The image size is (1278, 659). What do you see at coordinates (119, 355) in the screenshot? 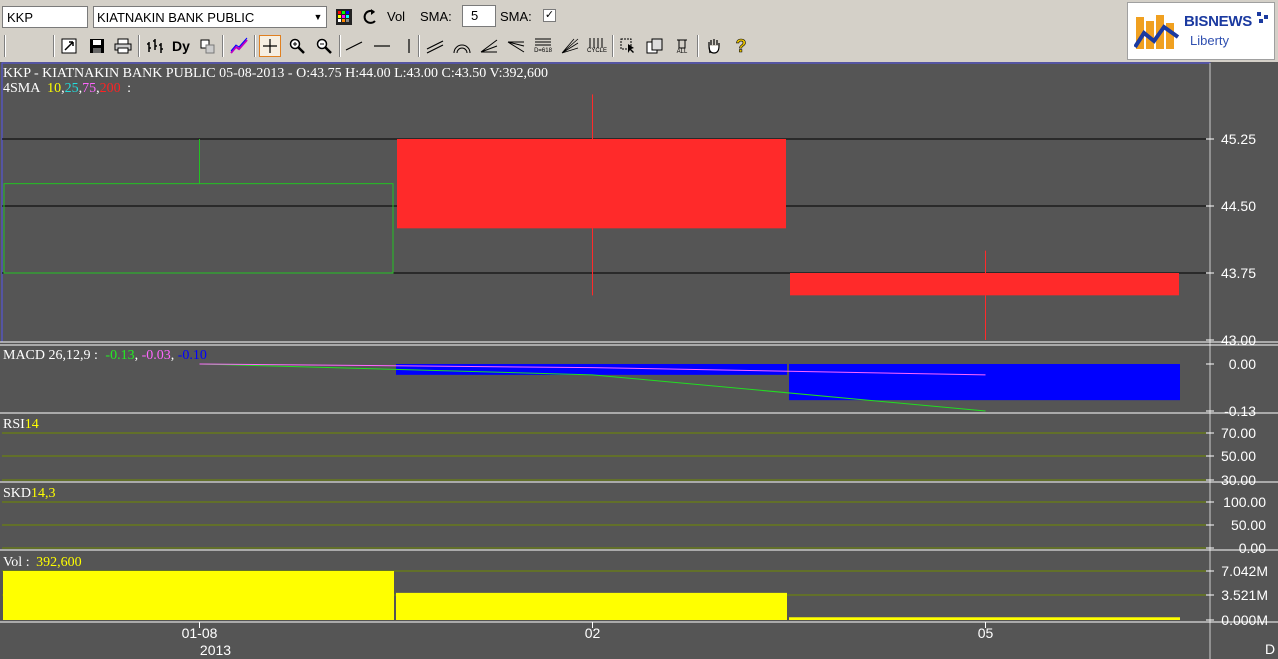
I see `macd-value: -0.13` at bounding box center [119, 355].